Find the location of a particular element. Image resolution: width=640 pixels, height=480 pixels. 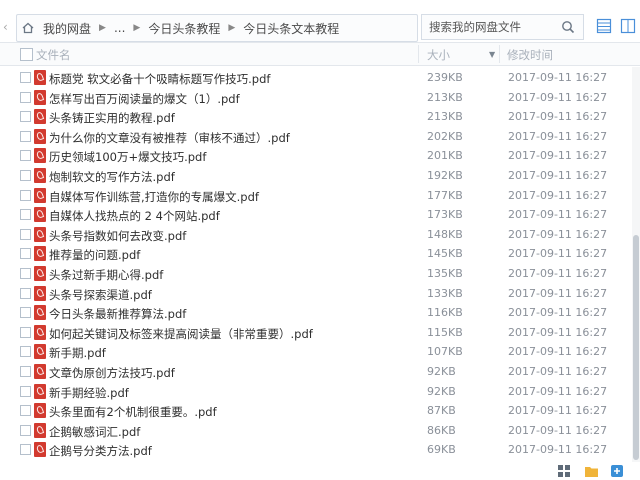

file-name: 新手期经验.pdf is located at coordinates (89, 393).